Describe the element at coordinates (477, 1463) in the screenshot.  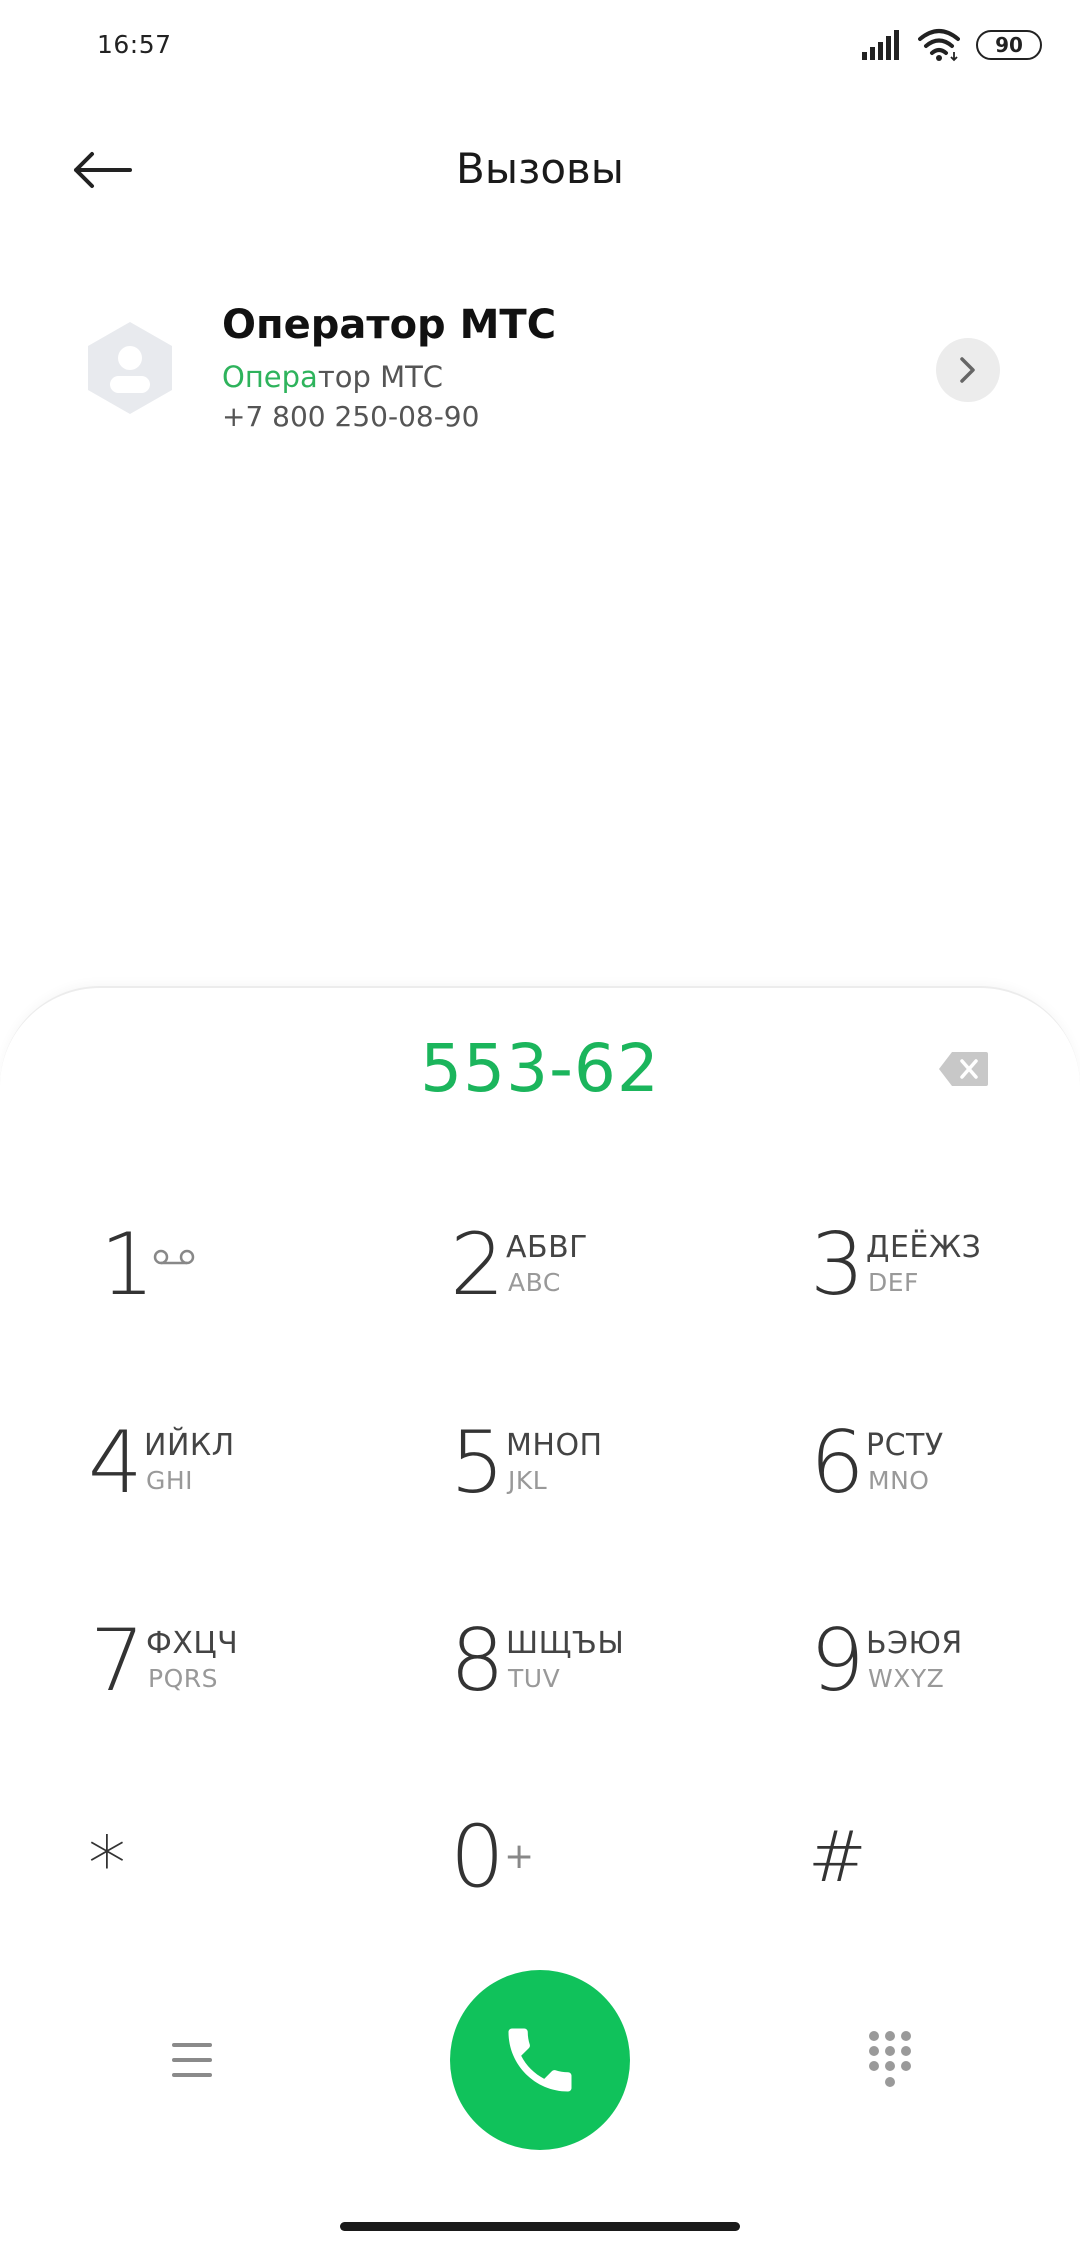
I see `key-digit: 5` at that location.